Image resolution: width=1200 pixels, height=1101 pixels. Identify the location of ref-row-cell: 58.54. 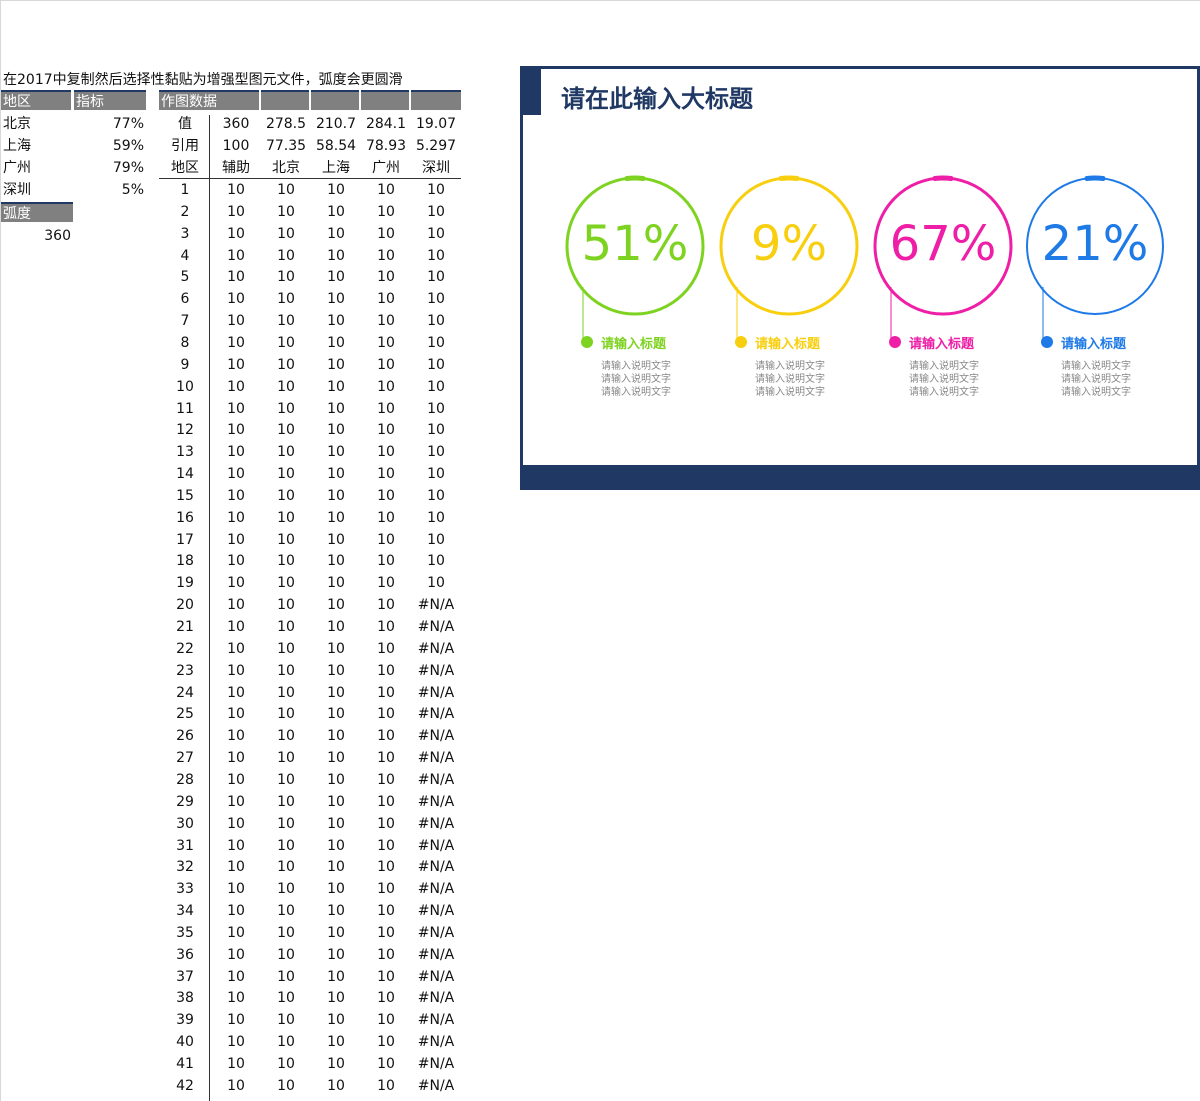
(336, 146).